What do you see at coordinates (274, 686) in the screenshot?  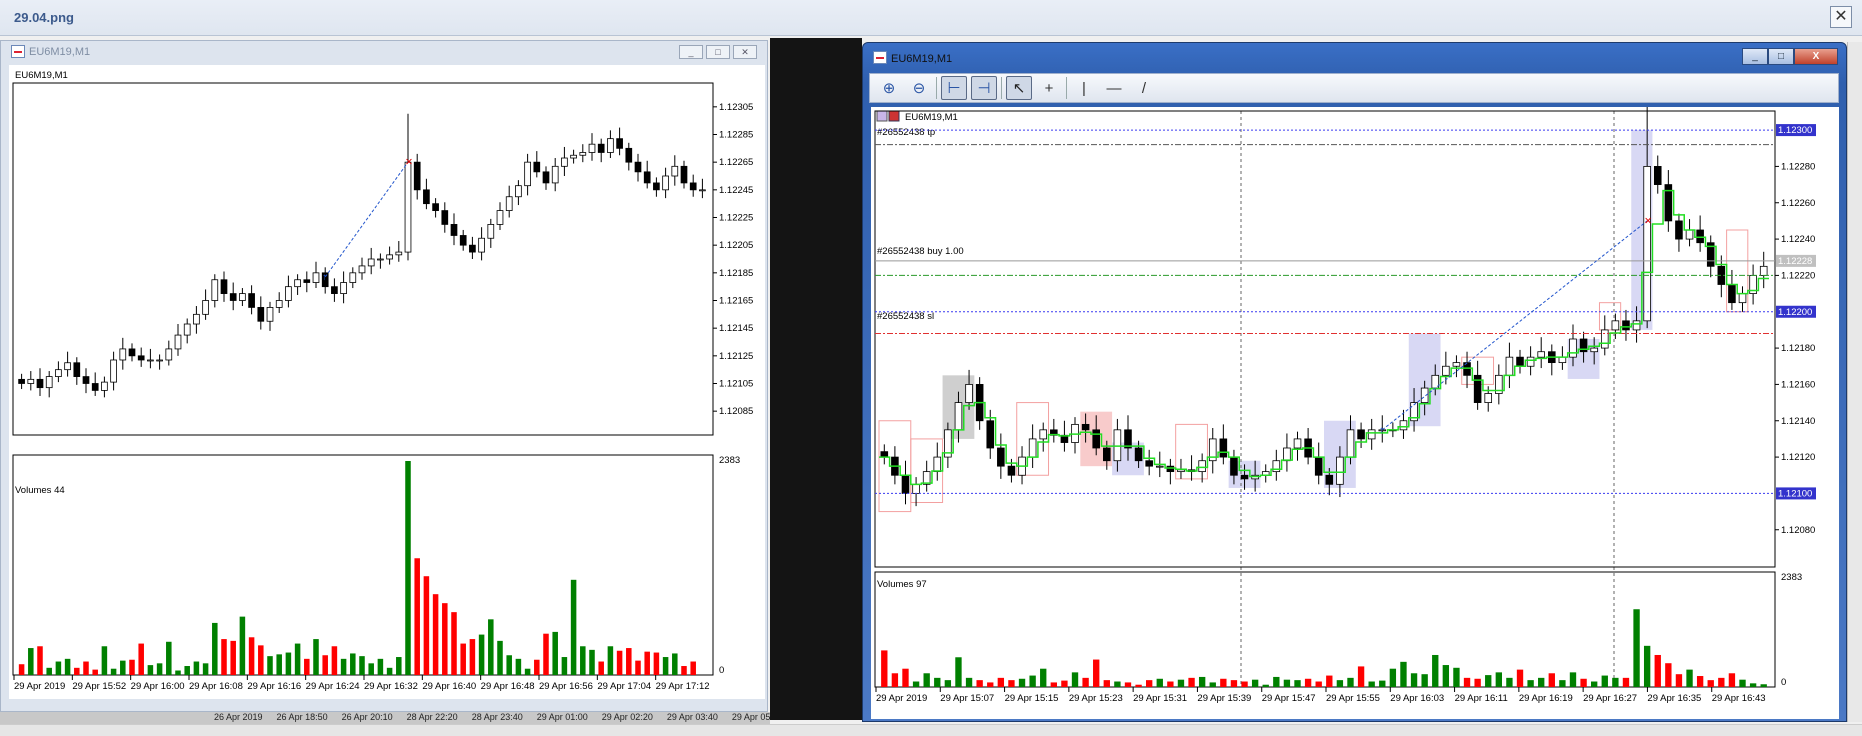 I see `time-tick-label: 29 Apr 16:16` at bounding box center [274, 686].